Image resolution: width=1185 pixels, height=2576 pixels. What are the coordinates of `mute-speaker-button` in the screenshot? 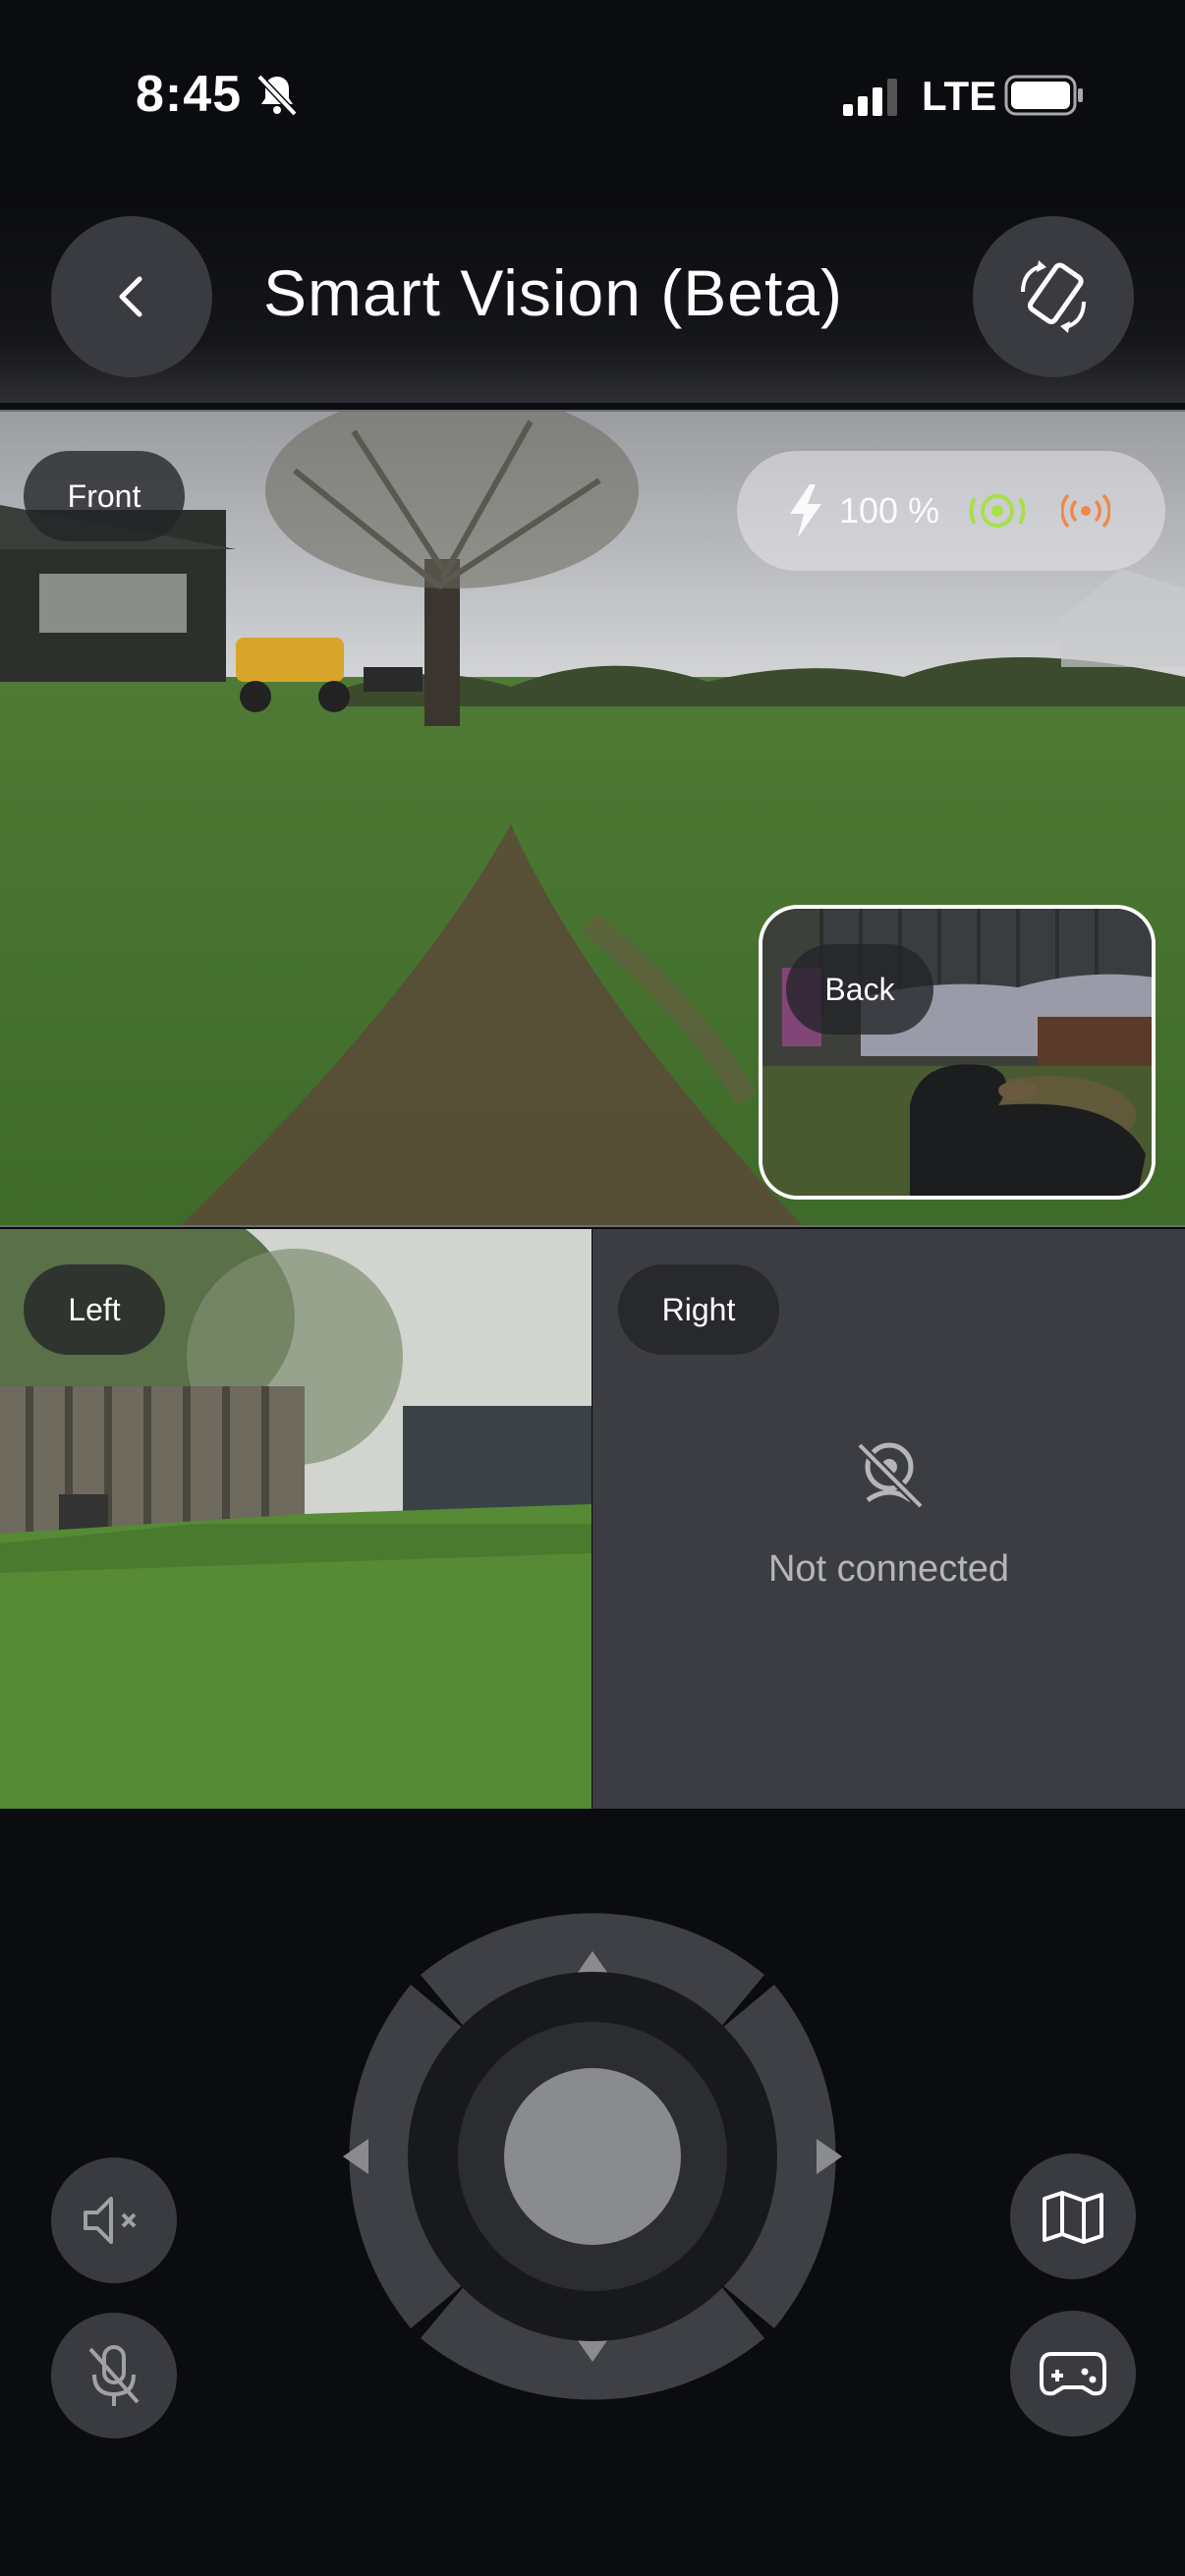 It's located at (114, 2220).